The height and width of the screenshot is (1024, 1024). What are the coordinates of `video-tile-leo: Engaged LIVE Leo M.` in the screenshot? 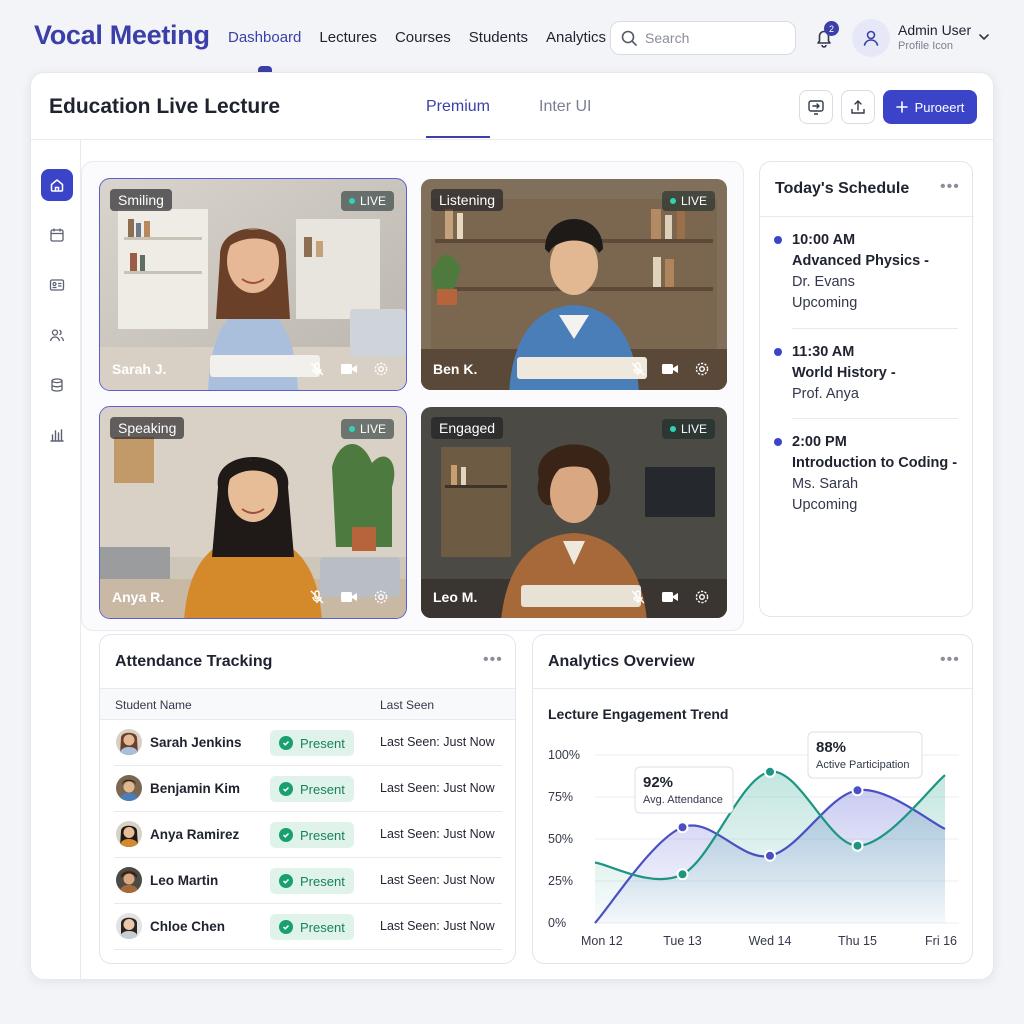 It's located at (574, 512).